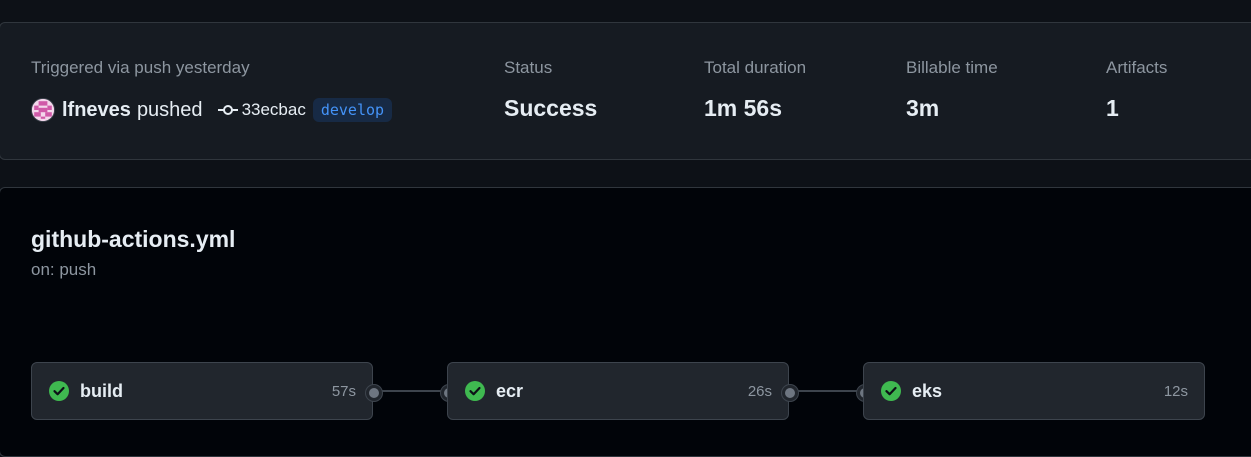 The width and height of the screenshot is (1251, 457). Describe the element at coordinates (952, 67) in the screenshot. I see `billable-time-label: Billable time` at that location.